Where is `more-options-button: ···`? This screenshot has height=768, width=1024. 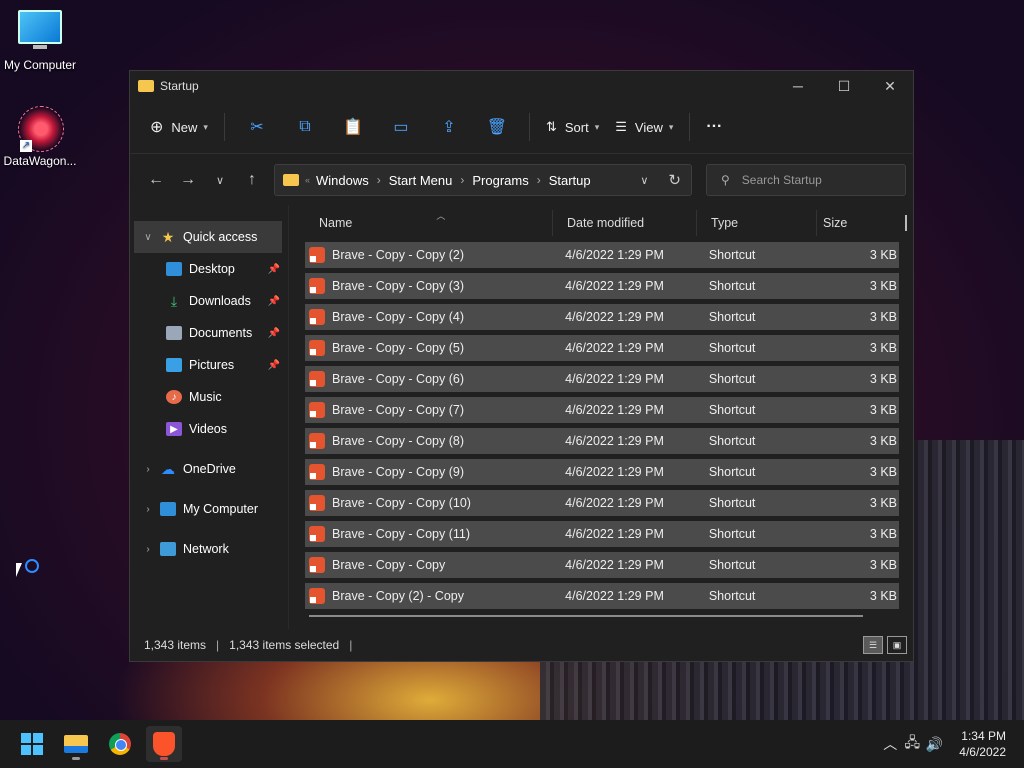
more-options-button: ··· is located at coordinates (714, 127).